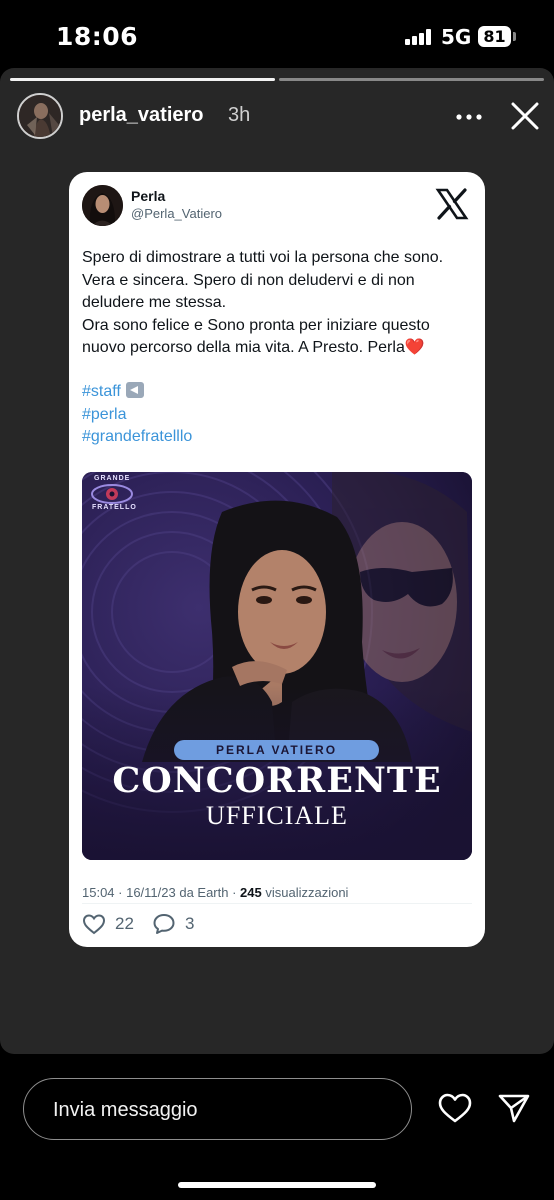 This screenshot has height=1200, width=554. What do you see at coordinates (276, 750) in the screenshot?
I see `name-banner: PERLA VATIERO` at bounding box center [276, 750].